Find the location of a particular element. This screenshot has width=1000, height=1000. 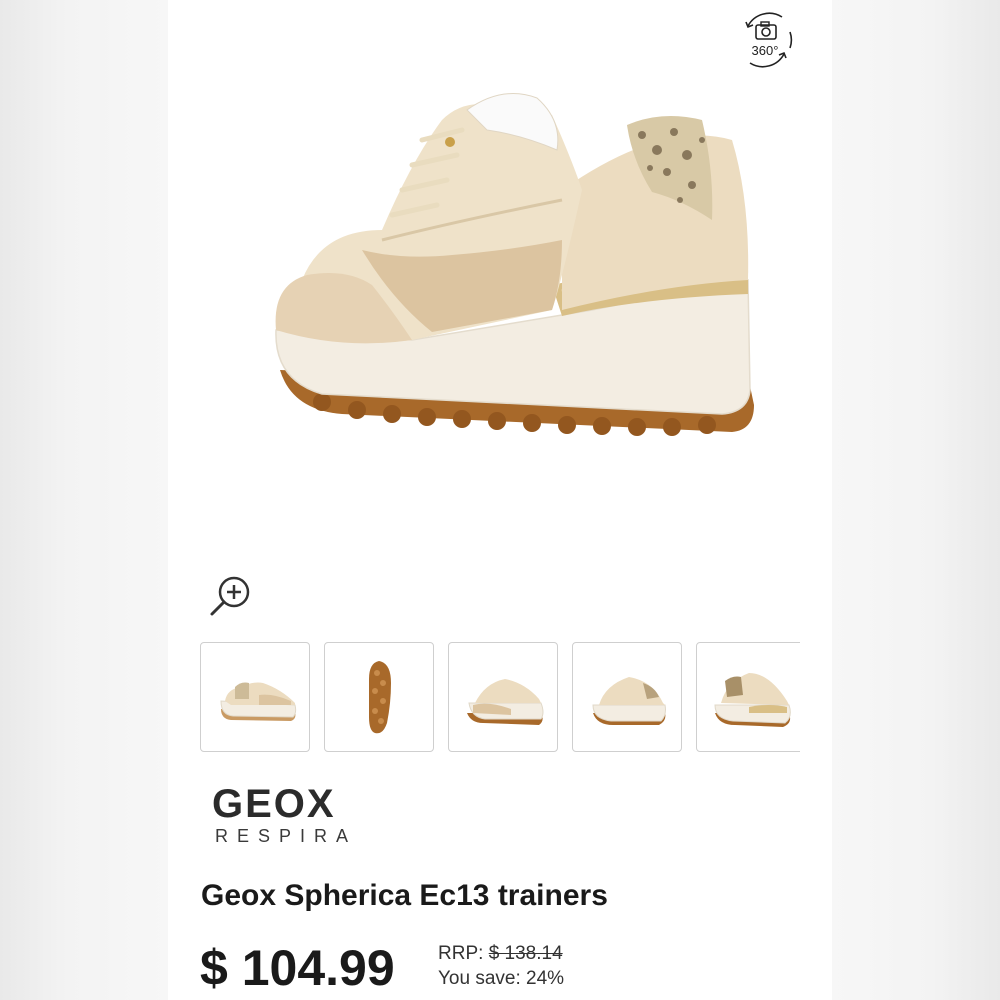

brand-logo: GEOX RESPIRA is located at coordinates (302, 814).